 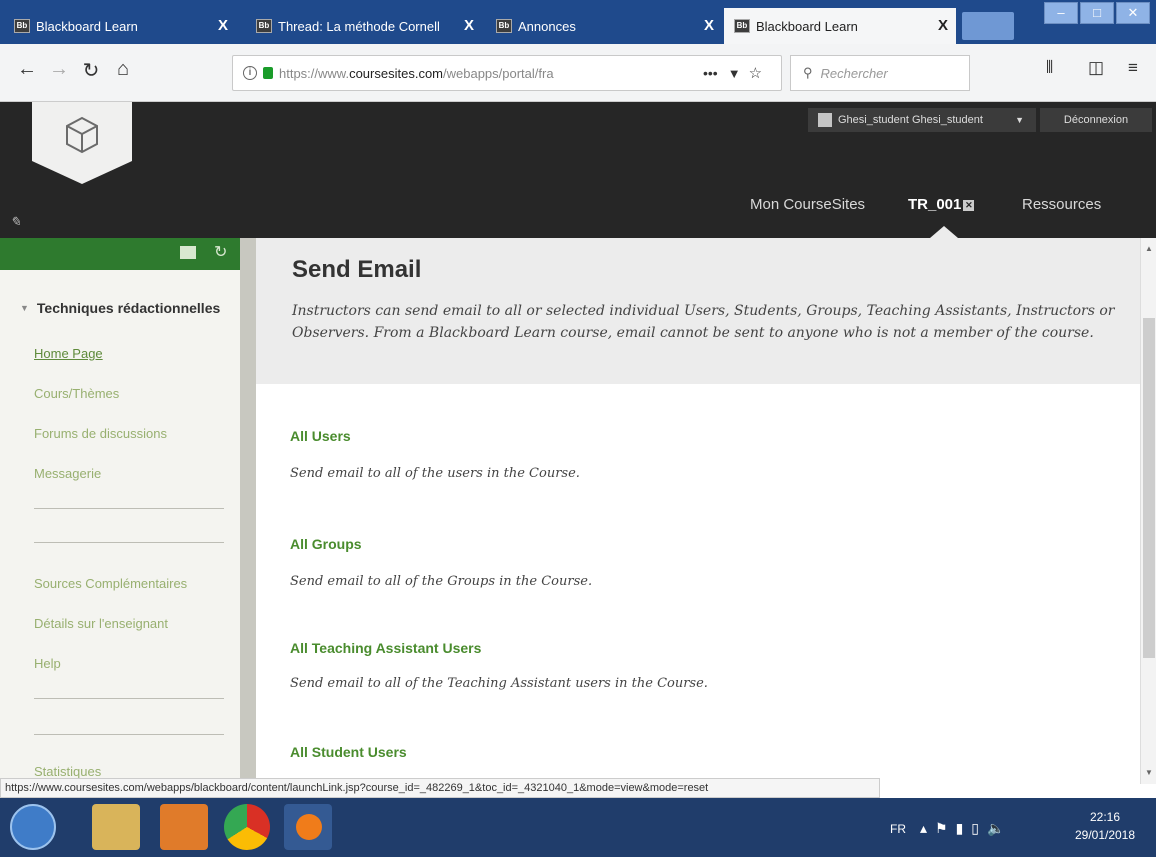 I want to click on menu-item-forums: Forums de discussions, so click(x=100, y=433).